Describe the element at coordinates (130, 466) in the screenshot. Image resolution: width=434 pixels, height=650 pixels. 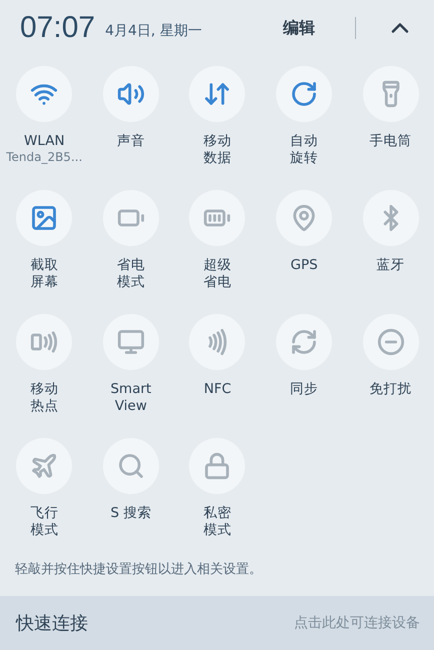
I see `search-icon` at that location.